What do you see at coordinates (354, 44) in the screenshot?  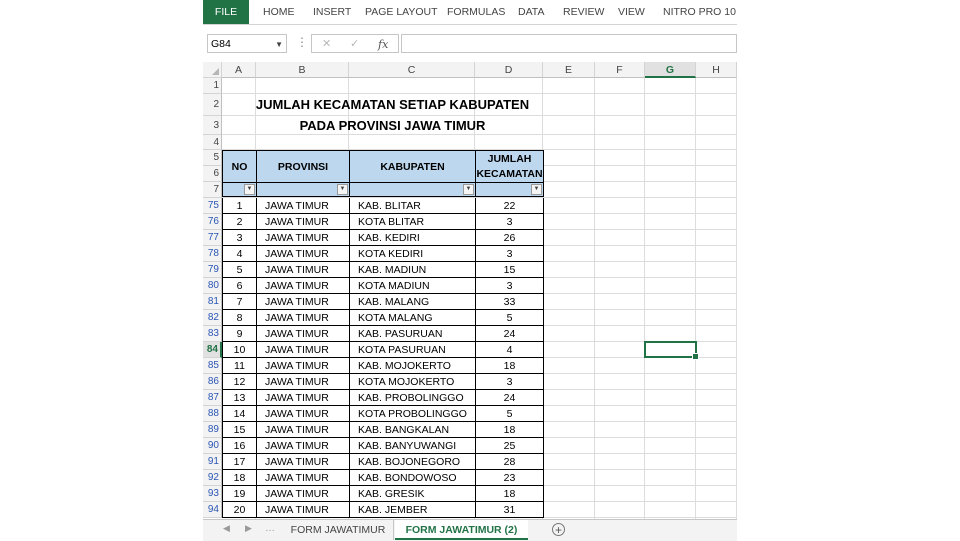 I see `enter-icon: ✓` at bounding box center [354, 44].